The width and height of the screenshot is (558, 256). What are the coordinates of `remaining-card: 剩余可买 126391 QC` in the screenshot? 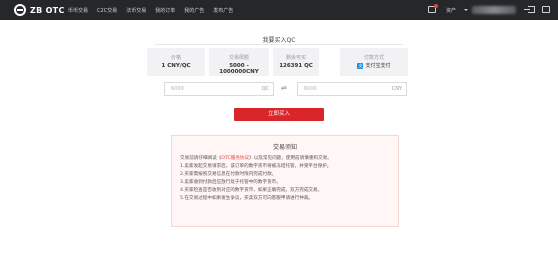 It's located at (296, 62).